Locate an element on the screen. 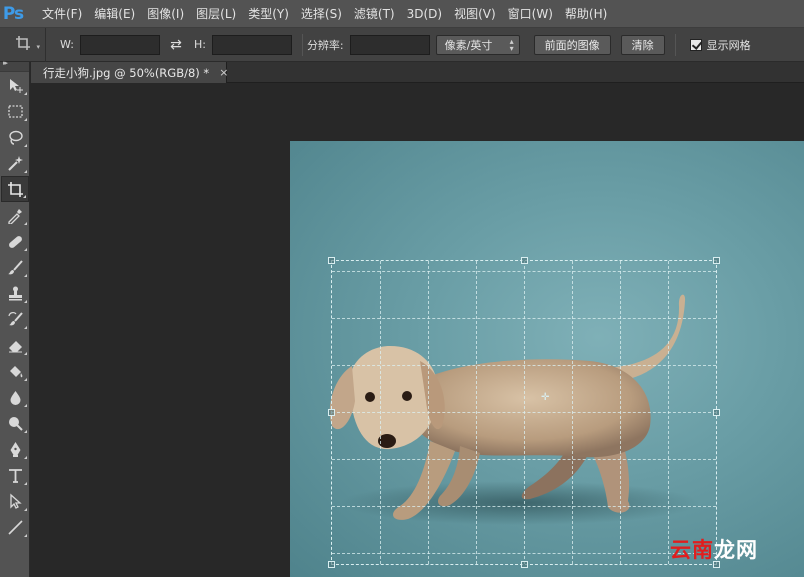  crop-center-icon: ✛ is located at coordinates (545, 397).